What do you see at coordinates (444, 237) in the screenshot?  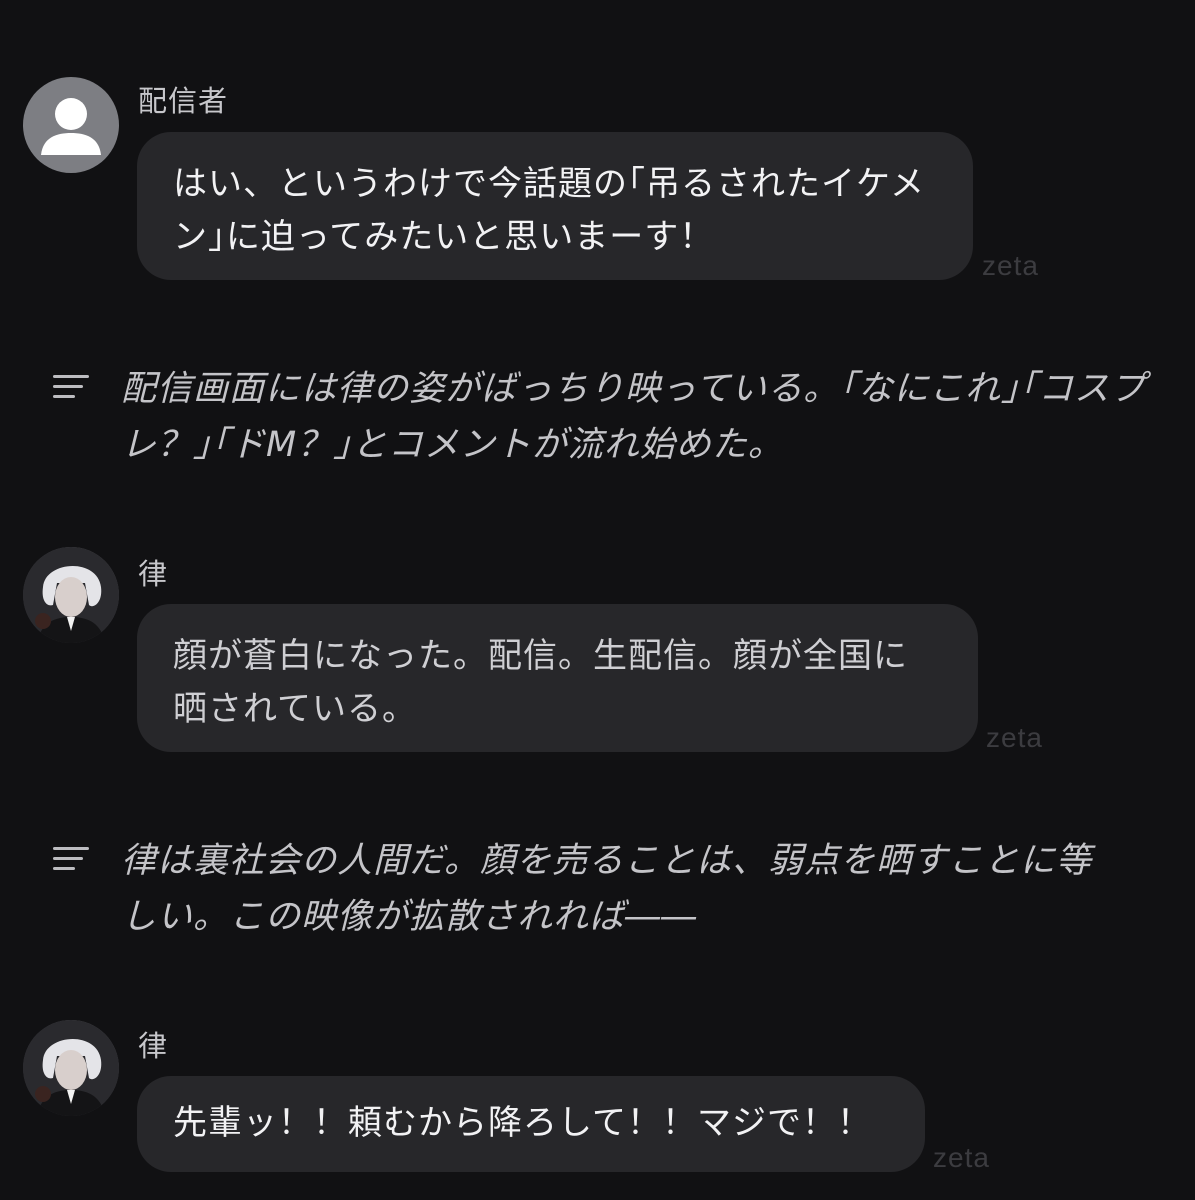 I see `message-line: ン｣に迫ってみたいと思いまーす！` at bounding box center [444, 237].